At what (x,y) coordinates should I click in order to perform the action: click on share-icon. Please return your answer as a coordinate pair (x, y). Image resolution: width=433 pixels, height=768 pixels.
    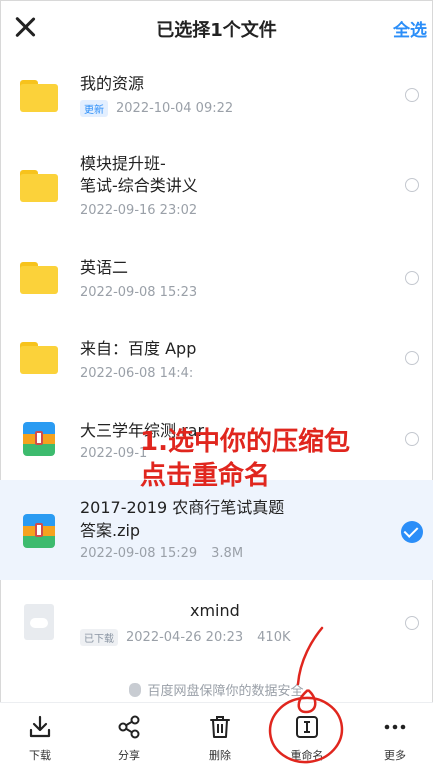
    Looking at the image, I should click on (129, 727).